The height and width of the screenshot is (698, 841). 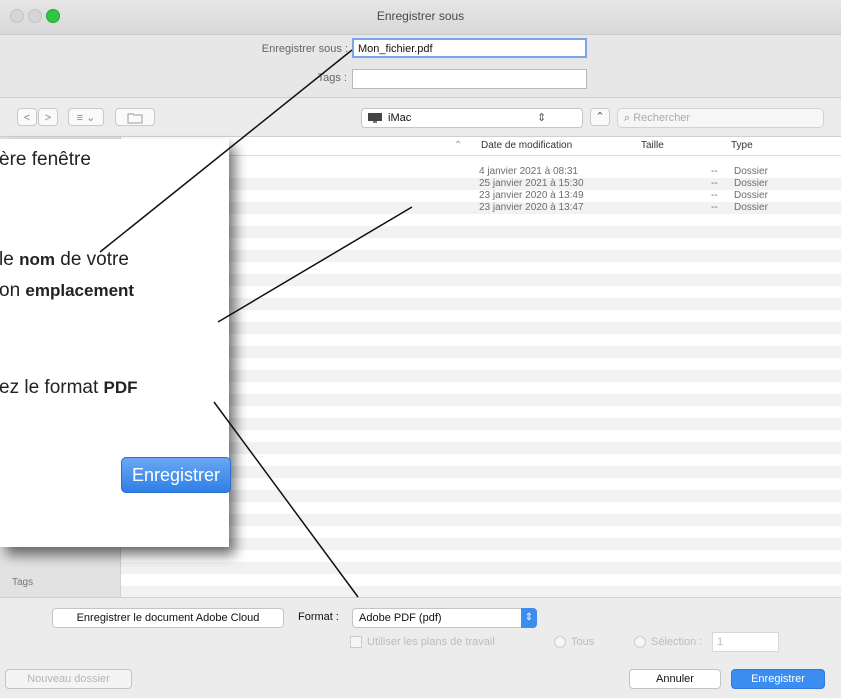 I want to click on pointer-line-location, so click(x=315, y=264).